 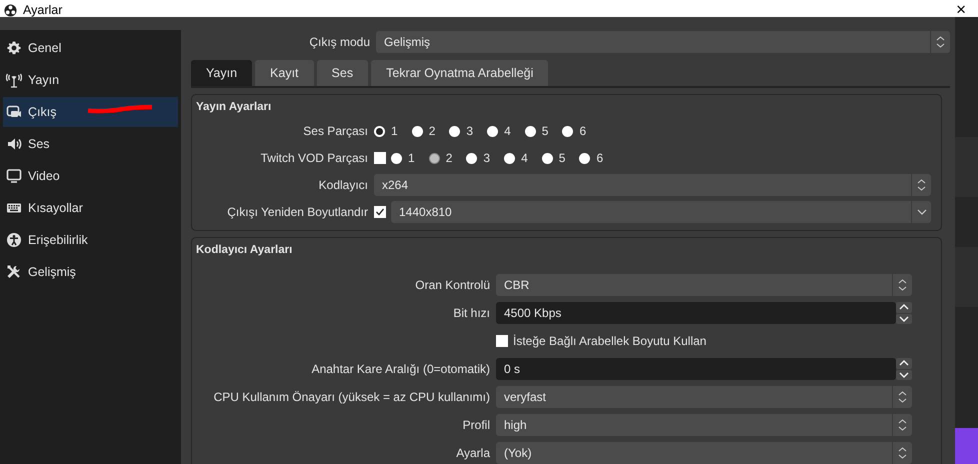 I want to click on dropdown: x264, so click(x=652, y=185).